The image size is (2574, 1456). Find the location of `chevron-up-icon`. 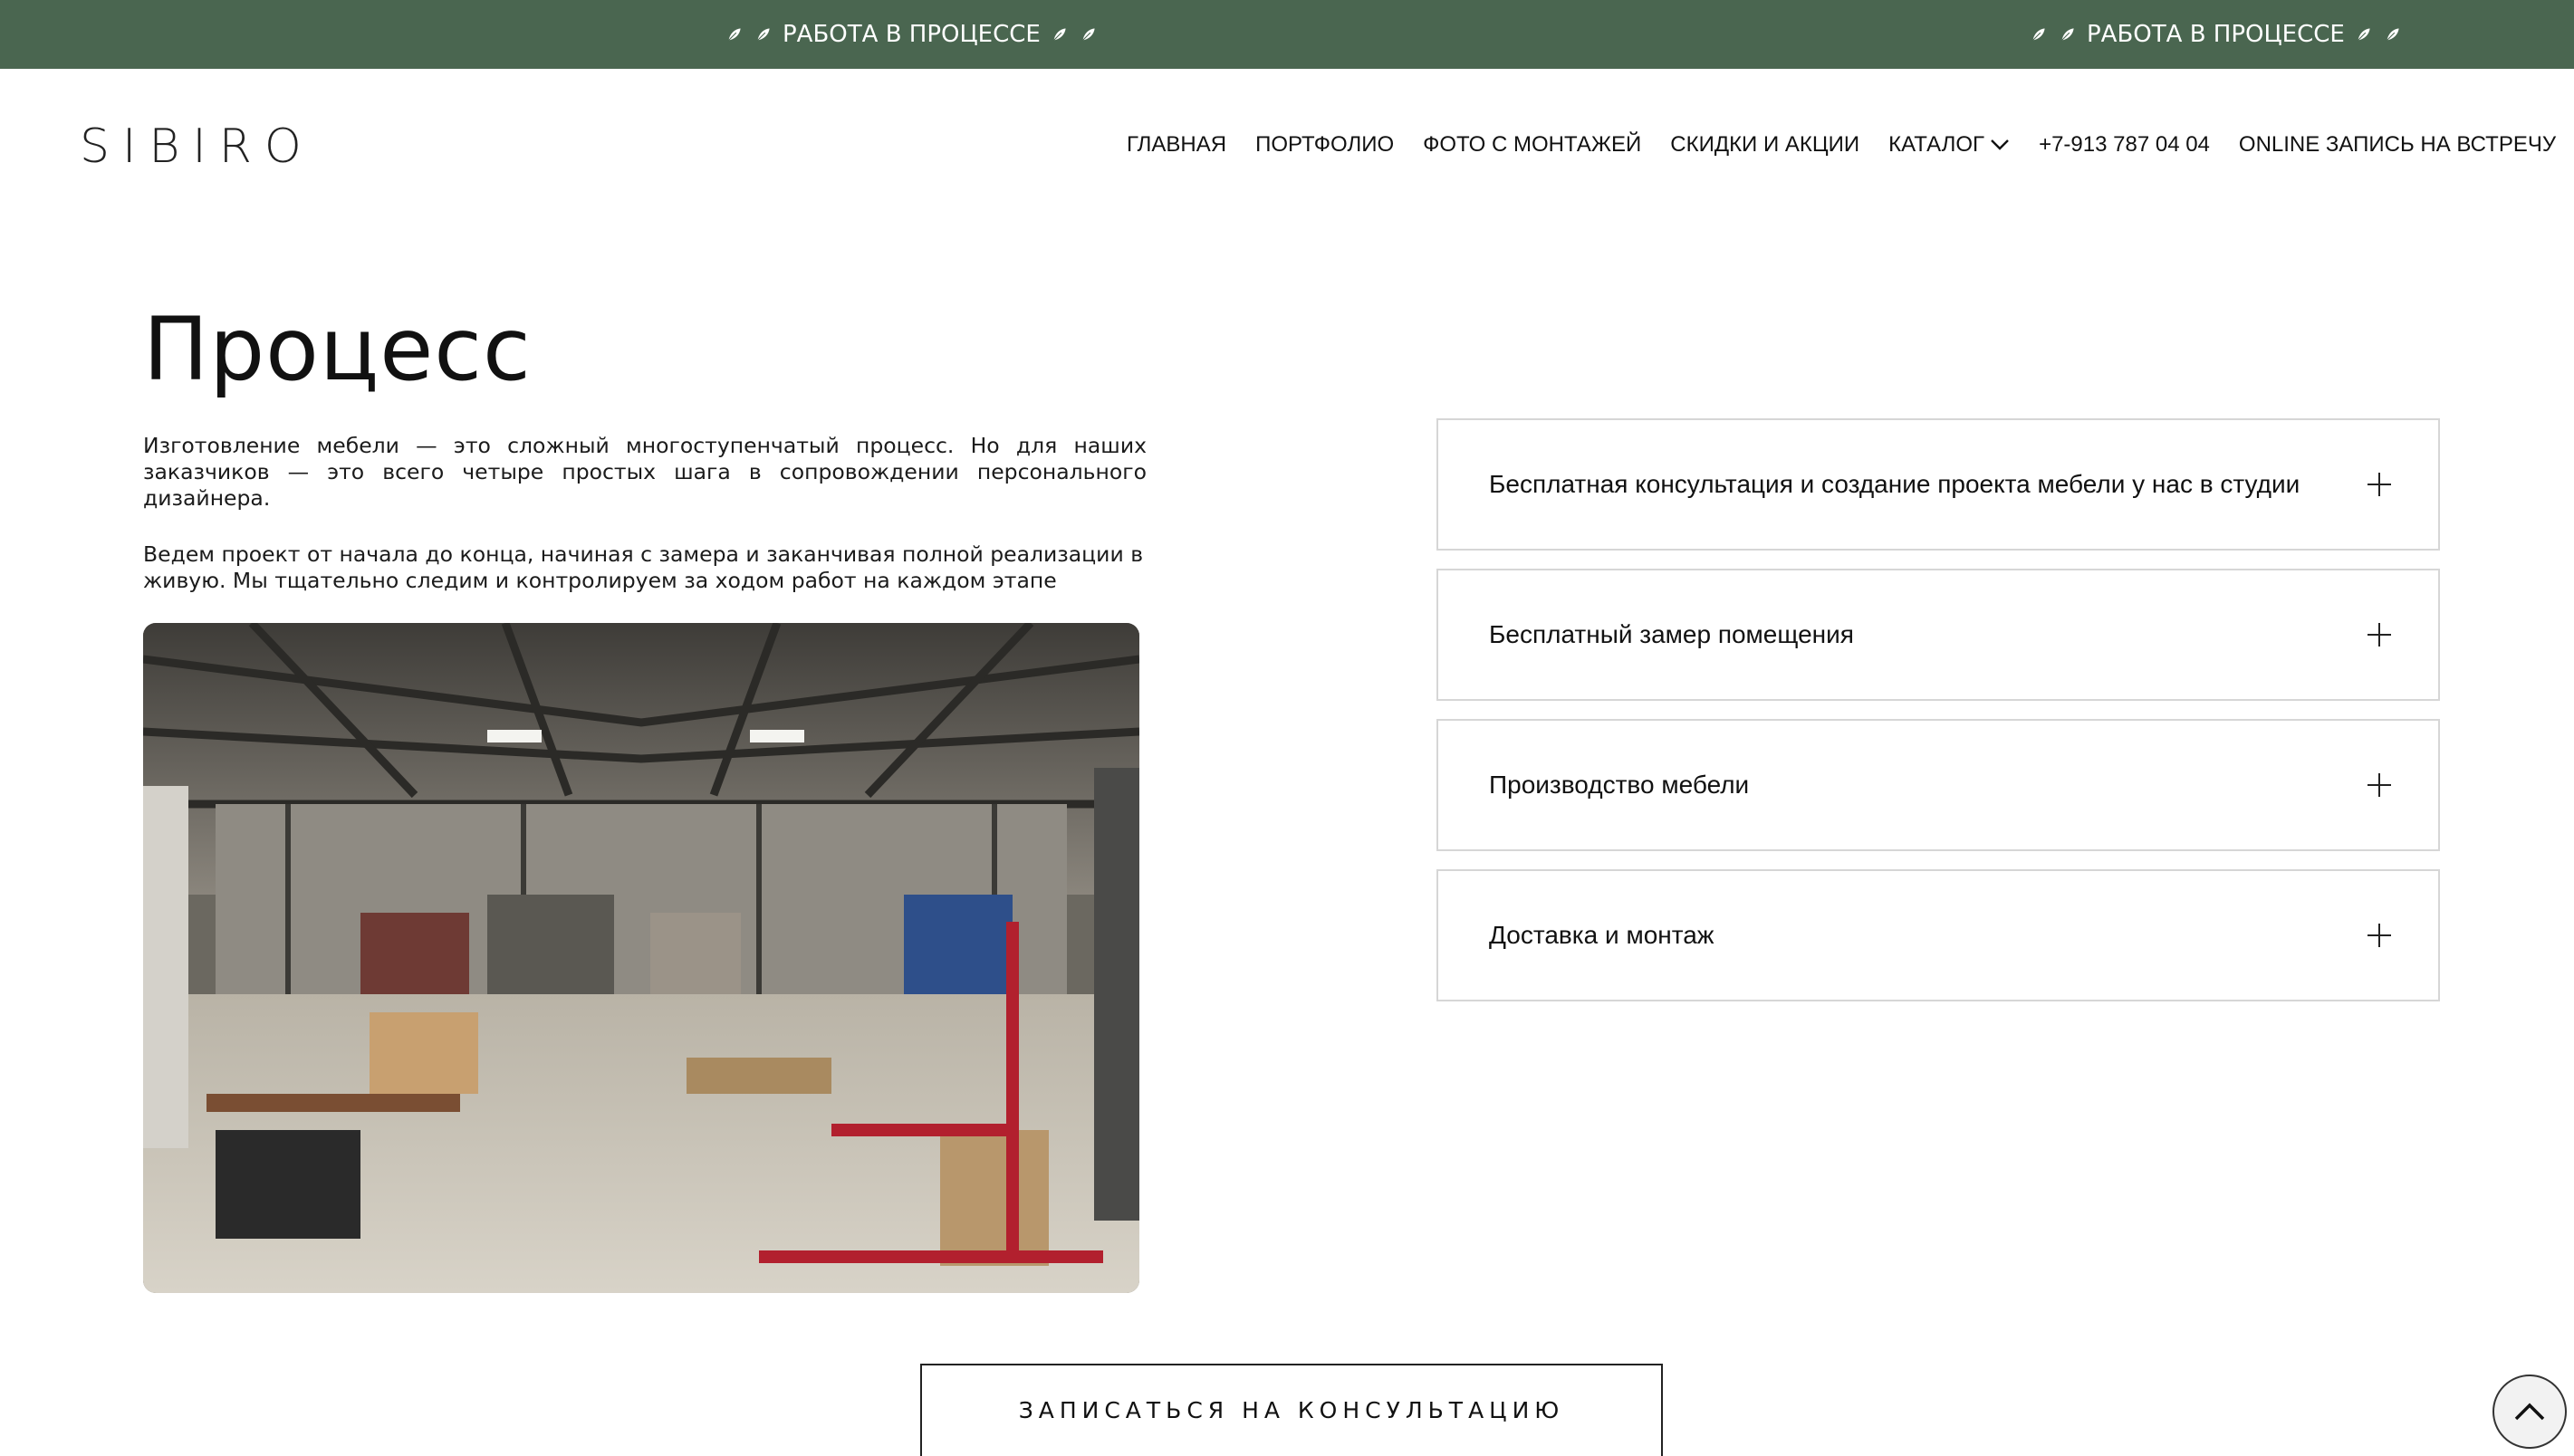

chevron-up-icon is located at coordinates (2529, 1412).